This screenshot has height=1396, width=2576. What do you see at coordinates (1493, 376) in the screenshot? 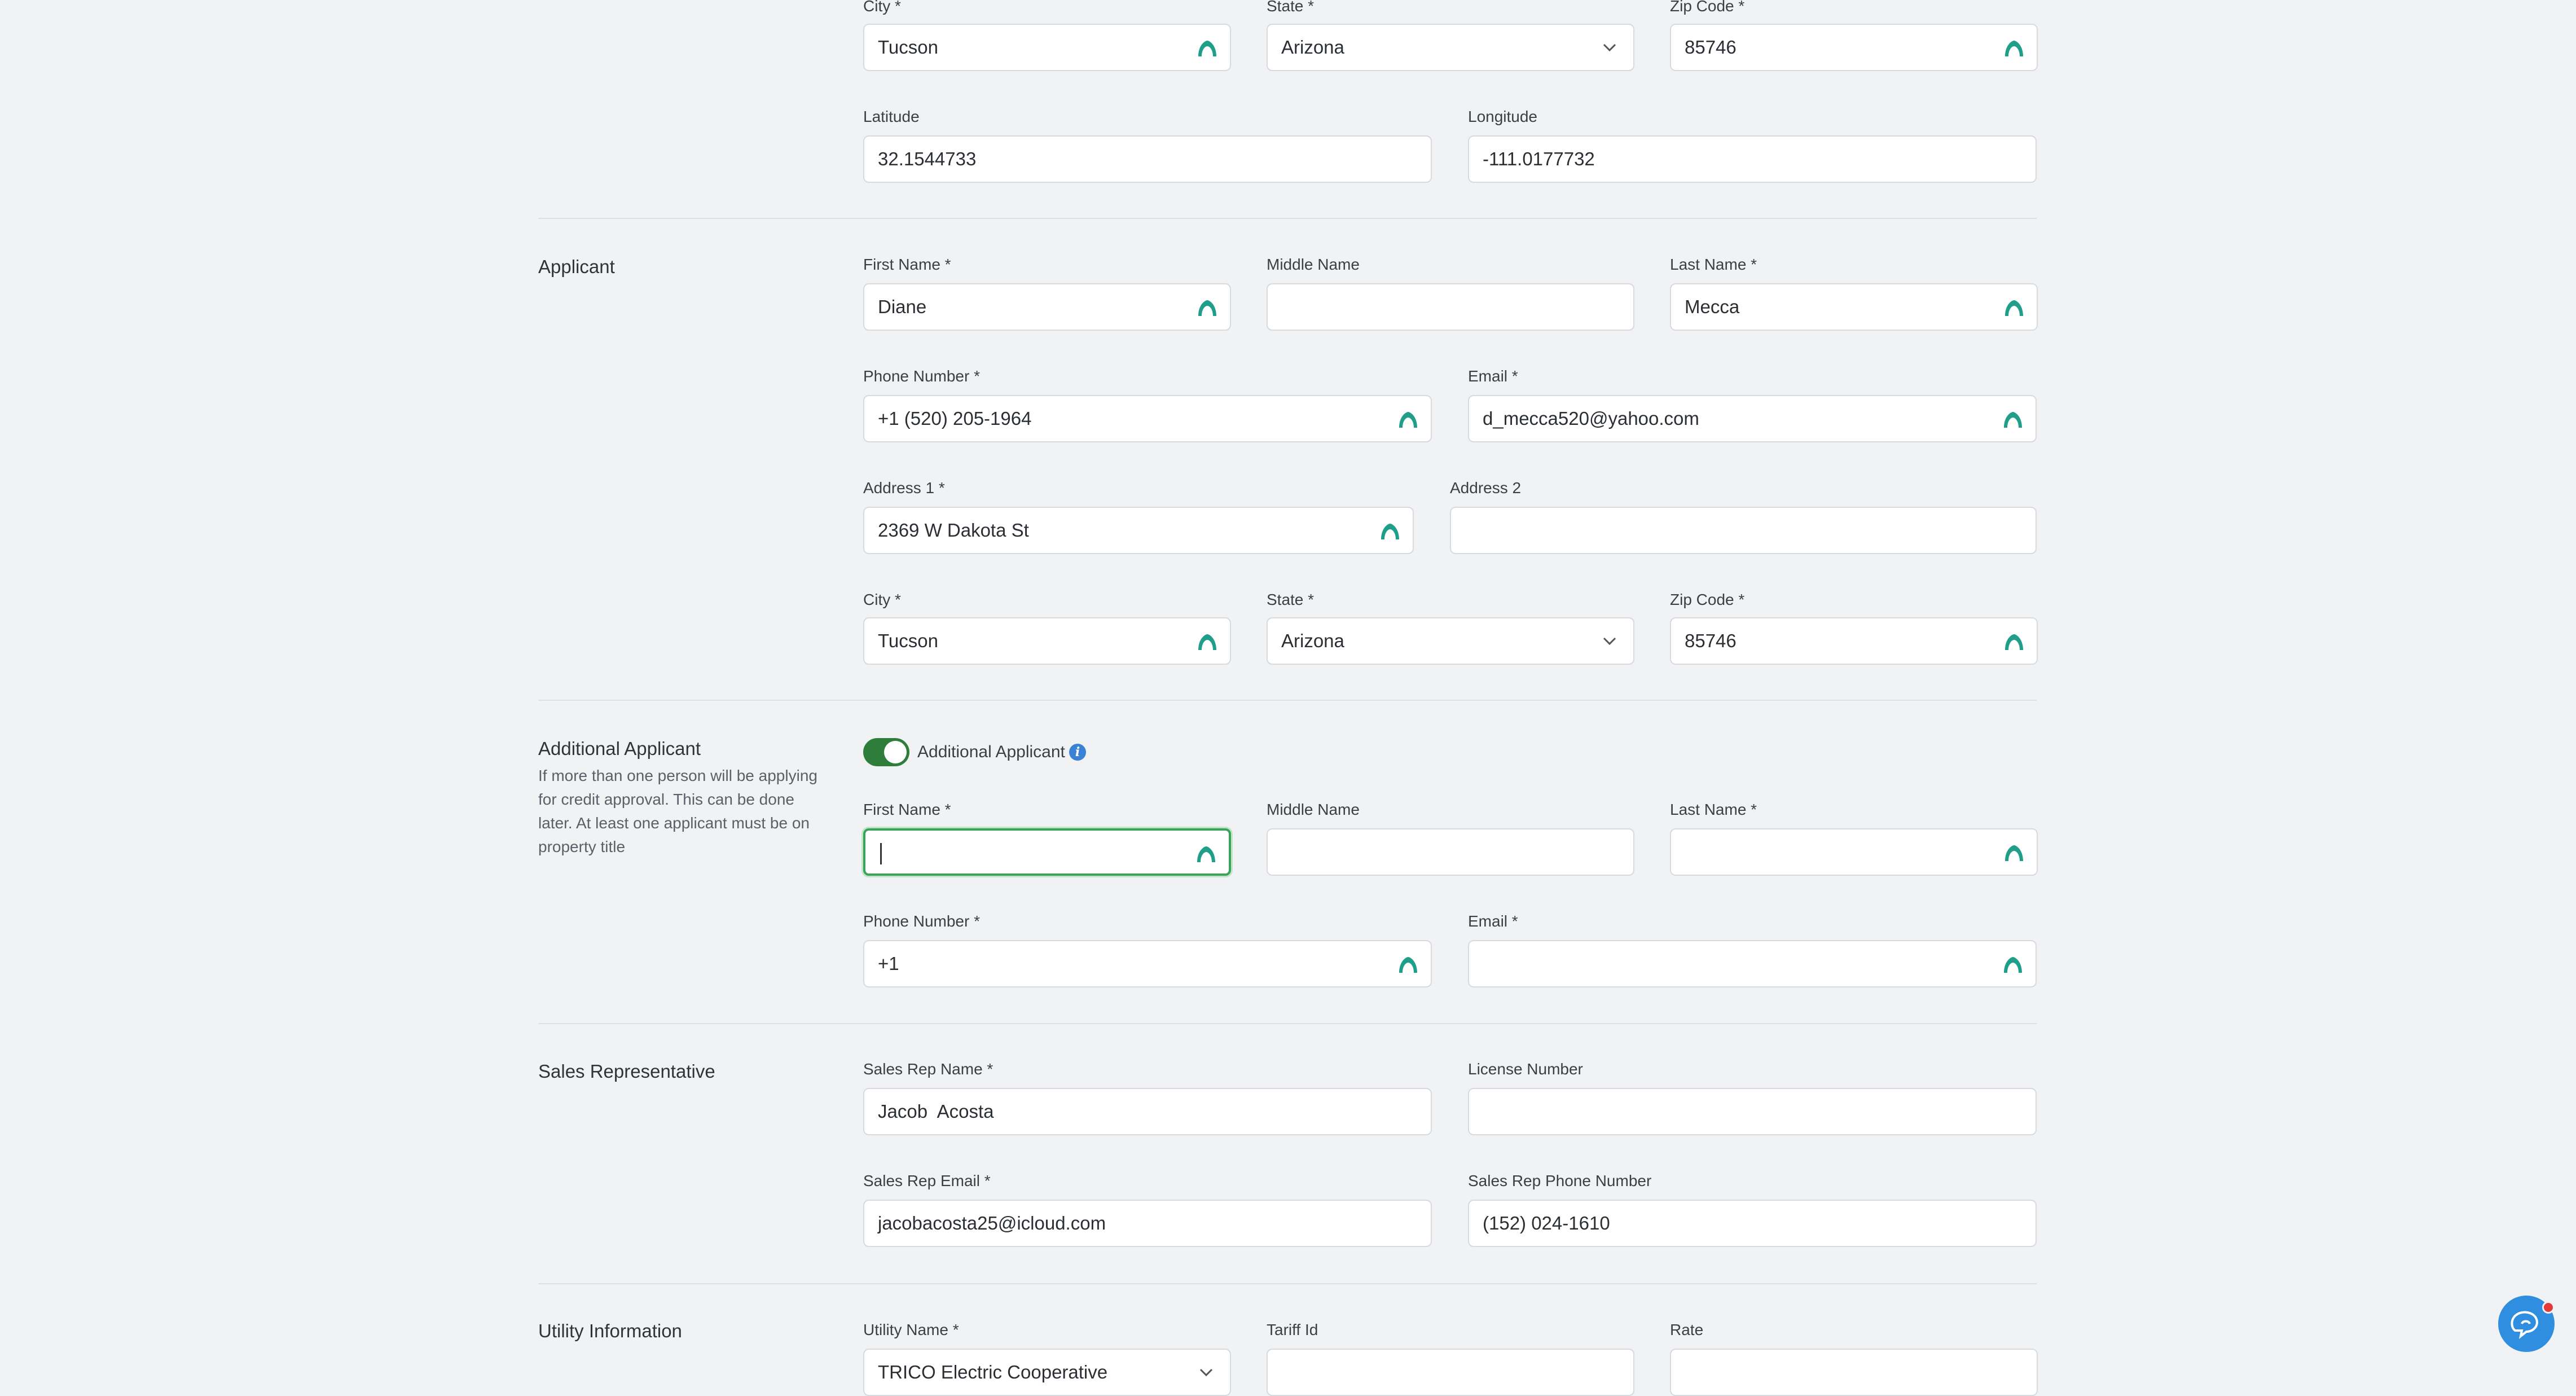
I see `email-label: Email *` at bounding box center [1493, 376].